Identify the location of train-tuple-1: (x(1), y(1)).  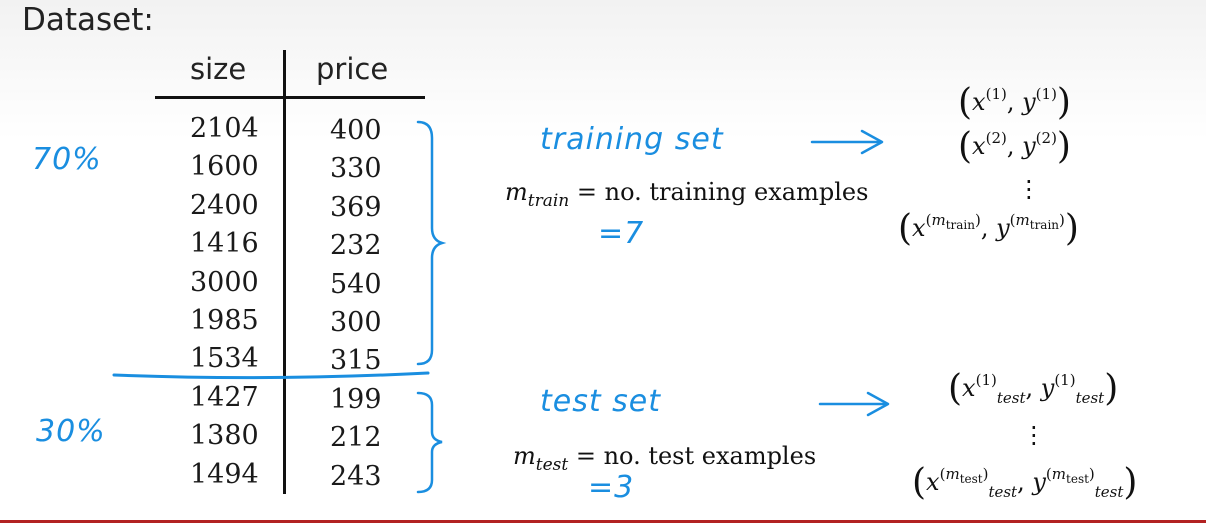
(1014, 102).